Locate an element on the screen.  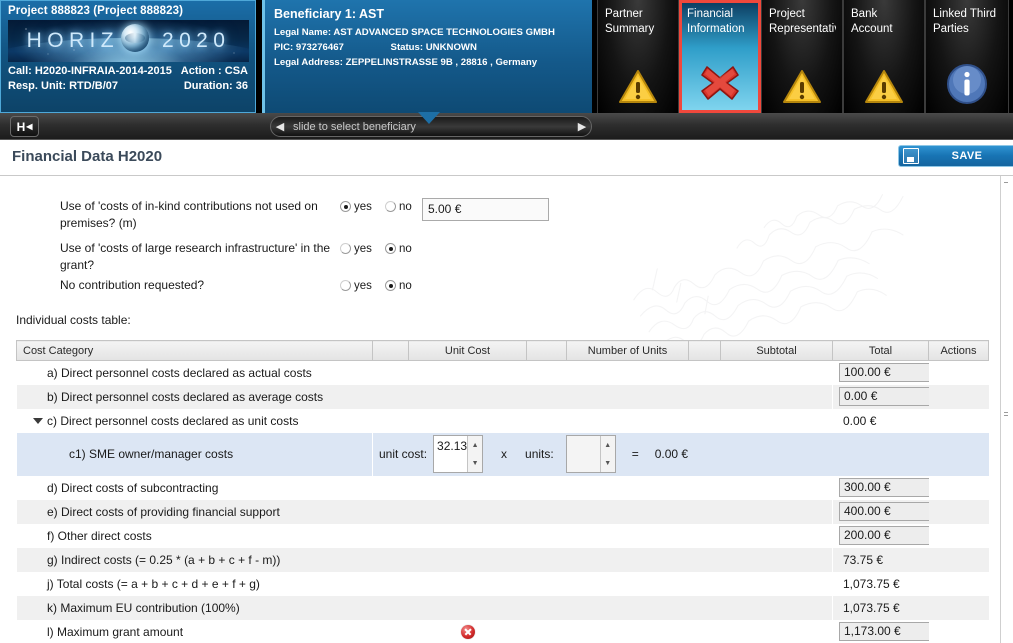
horizon-2020-logo: HORIZ N 2020 is located at coordinates (128, 41).